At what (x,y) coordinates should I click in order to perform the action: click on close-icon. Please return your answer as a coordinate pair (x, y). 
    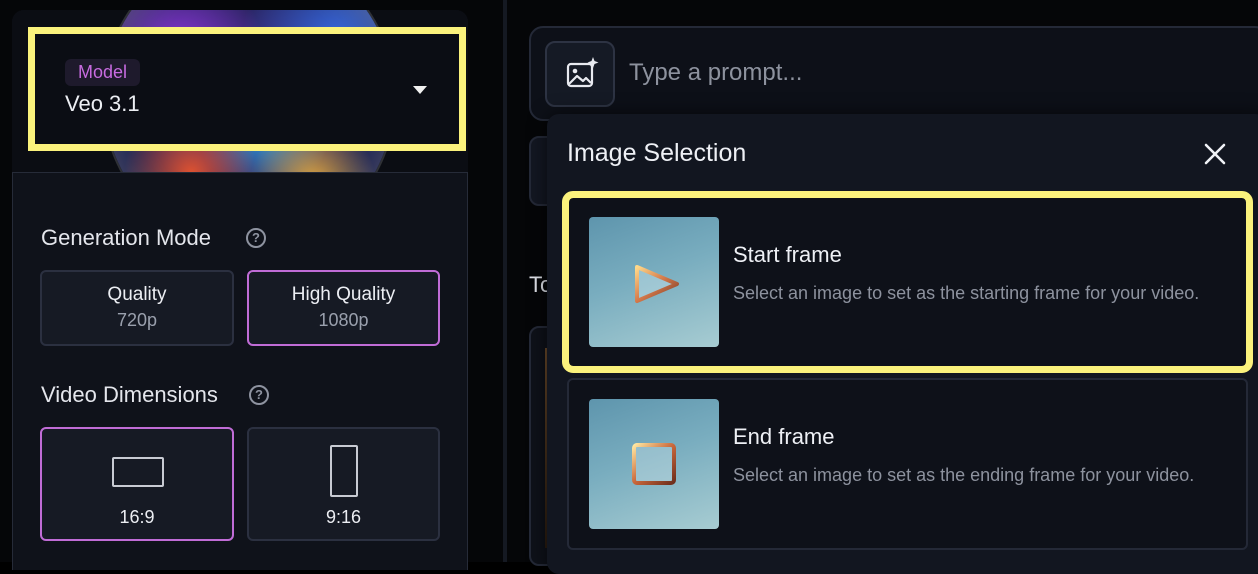
    Looking at the image, I should click on (1215, 154).